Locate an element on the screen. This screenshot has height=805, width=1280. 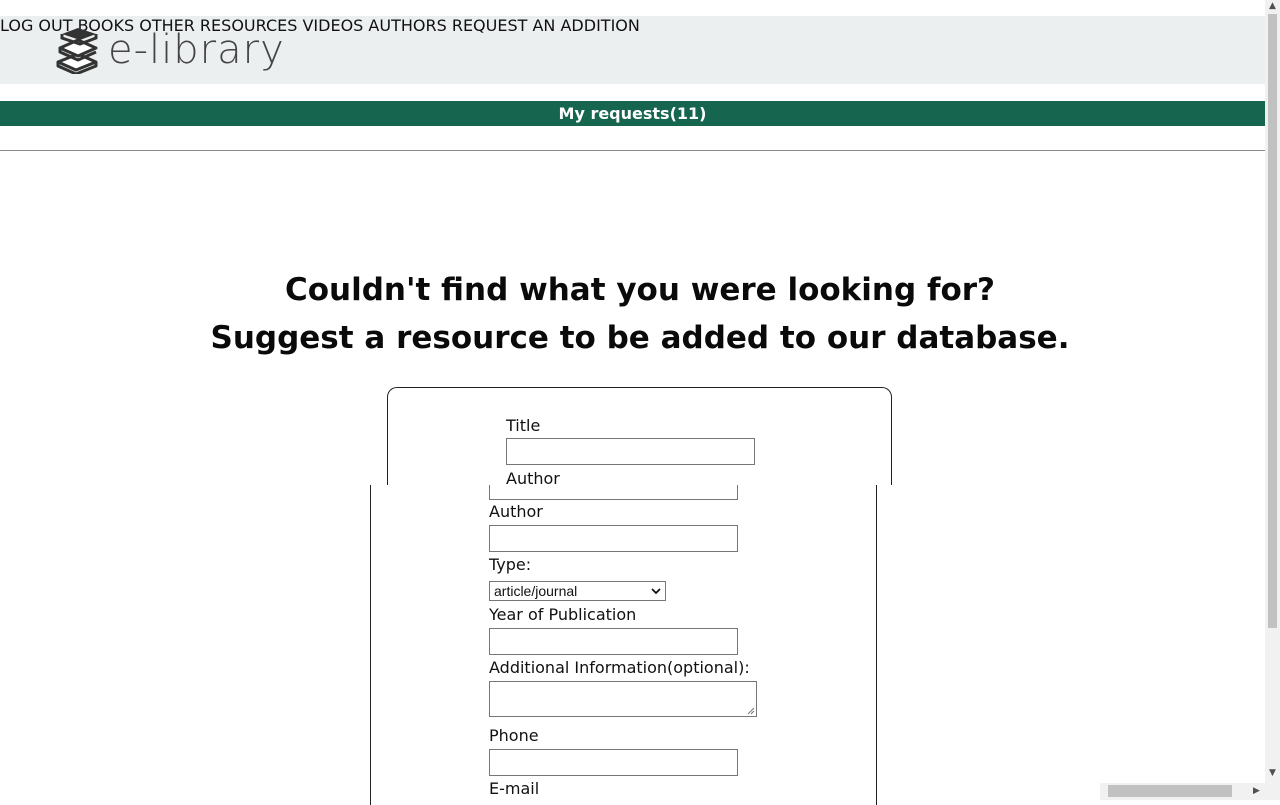
request-form-card-header: Title Author is located at coordinates (639, 436).